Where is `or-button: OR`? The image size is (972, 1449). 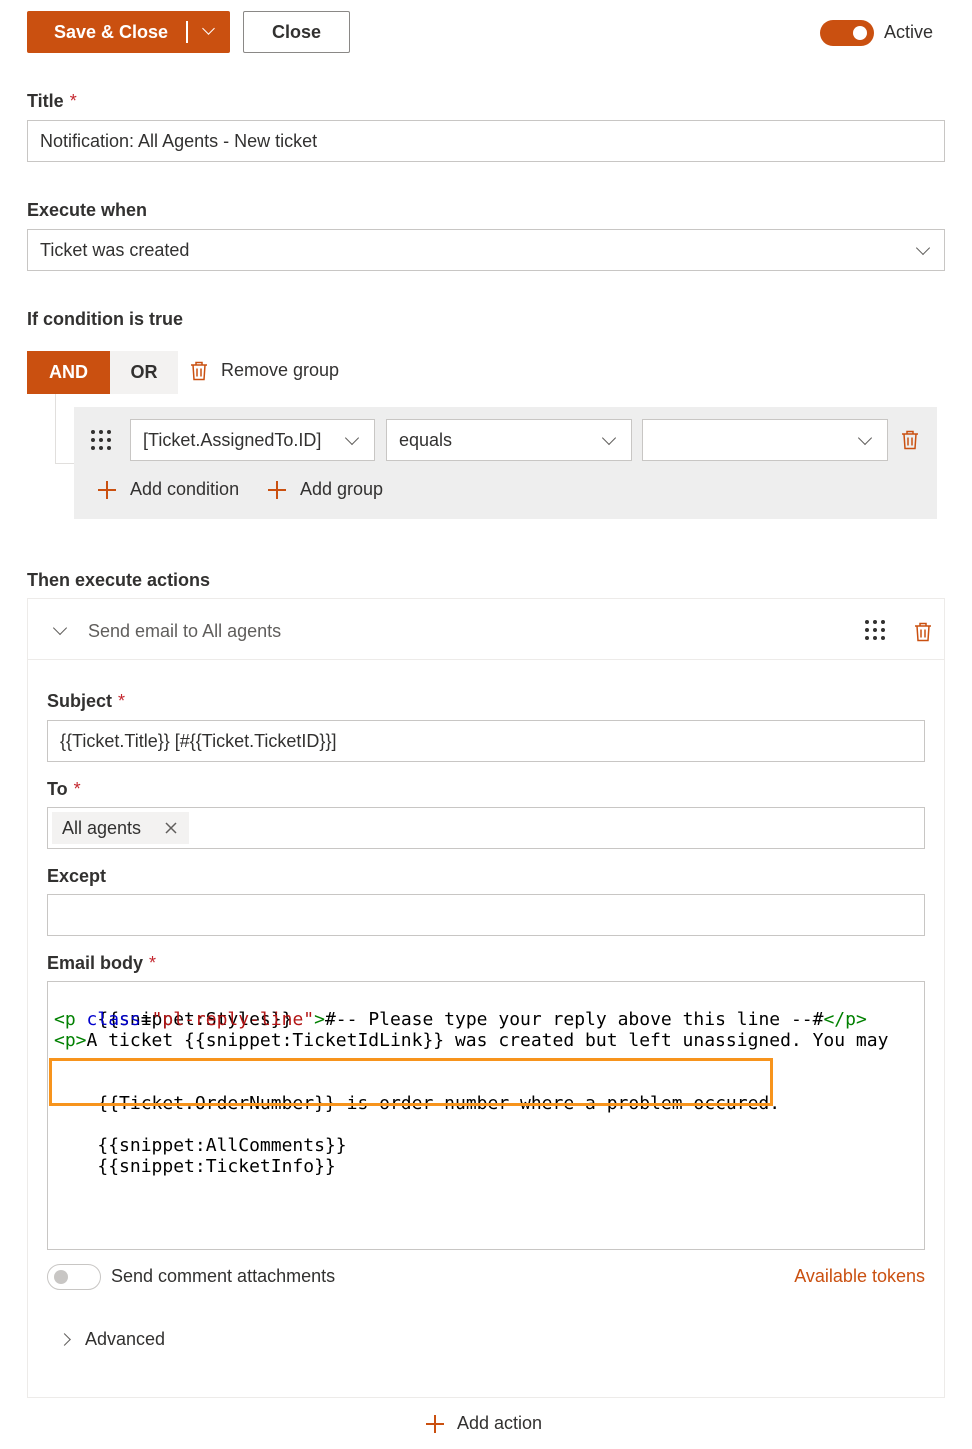
or-button: OR is located at coordinates (144, 372).